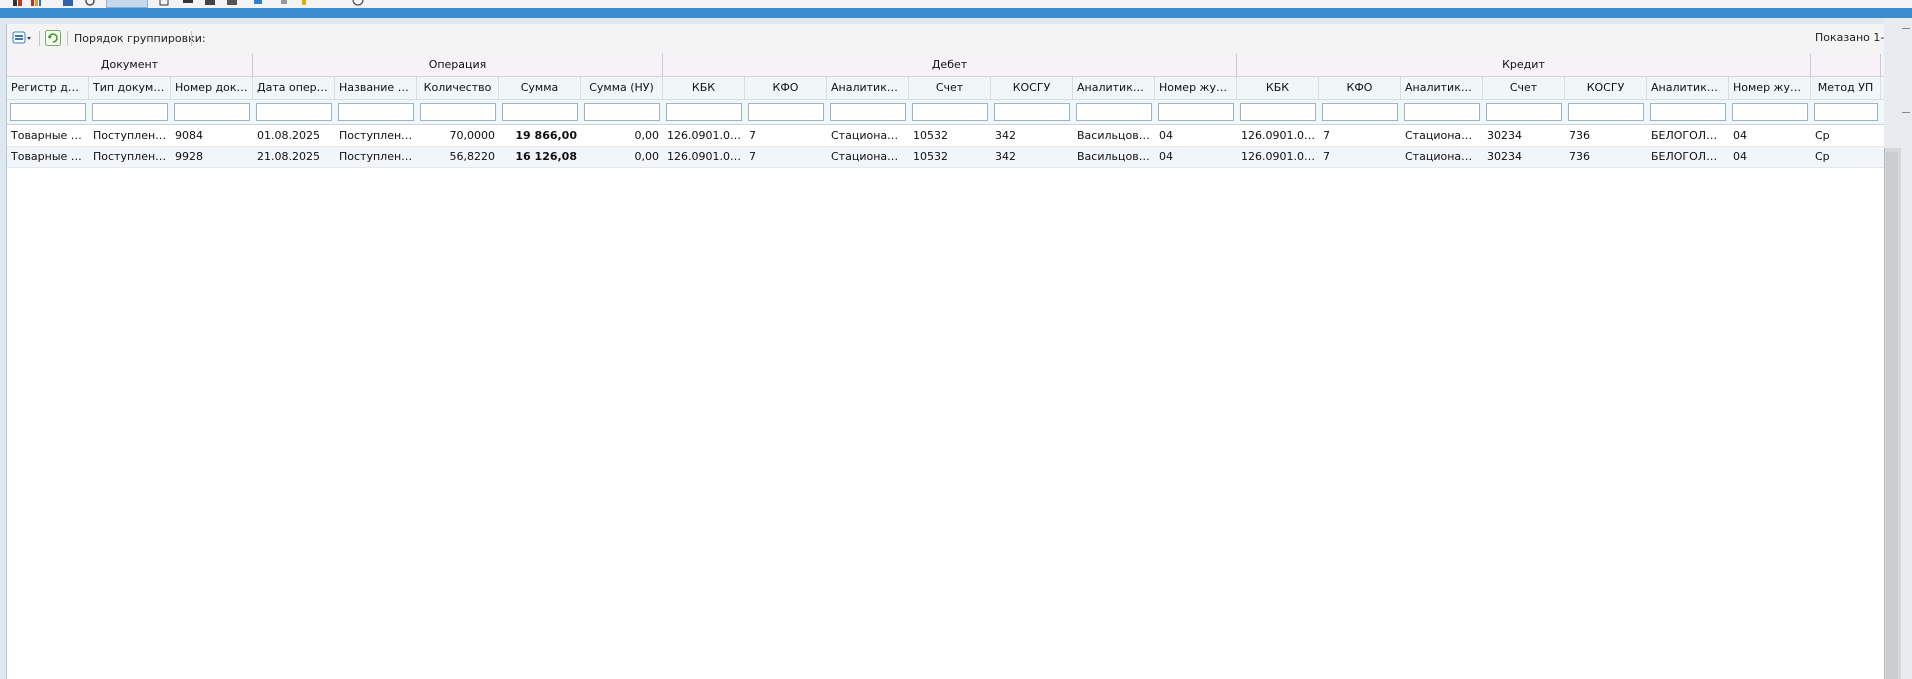 This screenshot has width=1912, height=679. What do you see at coordinates (39, 38) in the screenshot?
I see `toolbar-separator` at bounding box center [39, 38].